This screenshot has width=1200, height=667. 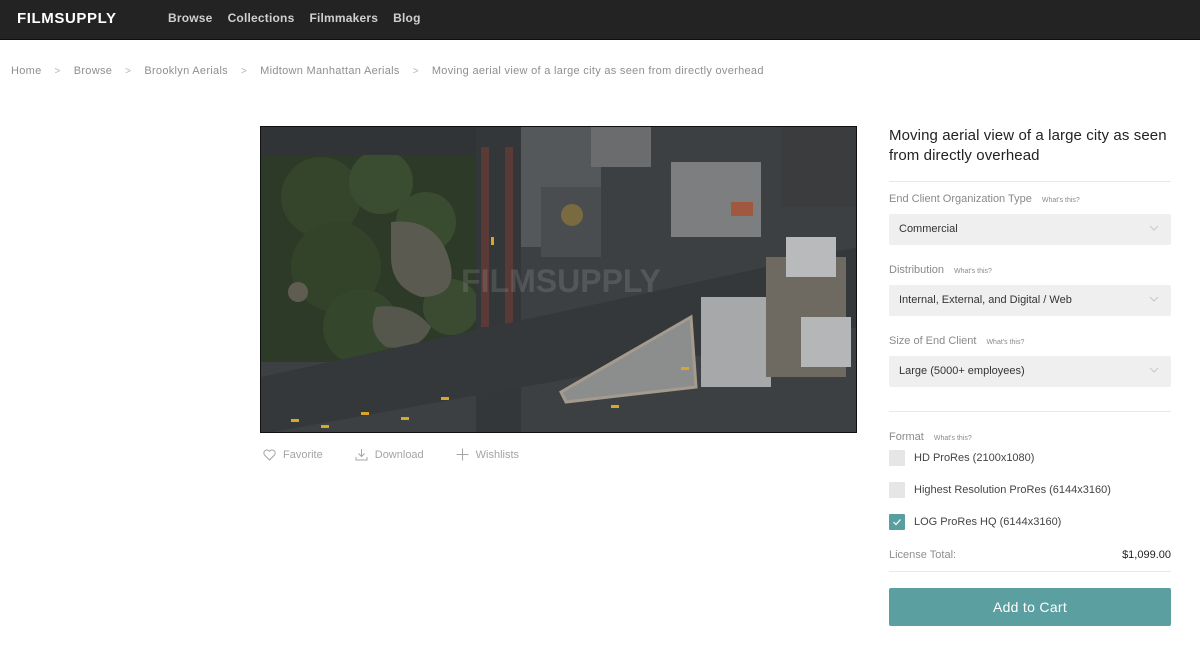 What do you see at coordinates (1030, 607) in the screenshot?
I see `add-to-cart-button: Add to Cart` at bounding box center [1030, 607].